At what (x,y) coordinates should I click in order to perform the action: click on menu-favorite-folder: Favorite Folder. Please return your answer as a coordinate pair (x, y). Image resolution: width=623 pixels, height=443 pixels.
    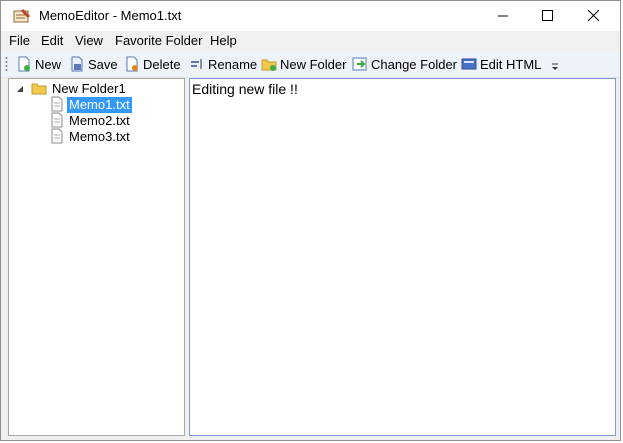
    Looking at the image, I should click on (158, 40).